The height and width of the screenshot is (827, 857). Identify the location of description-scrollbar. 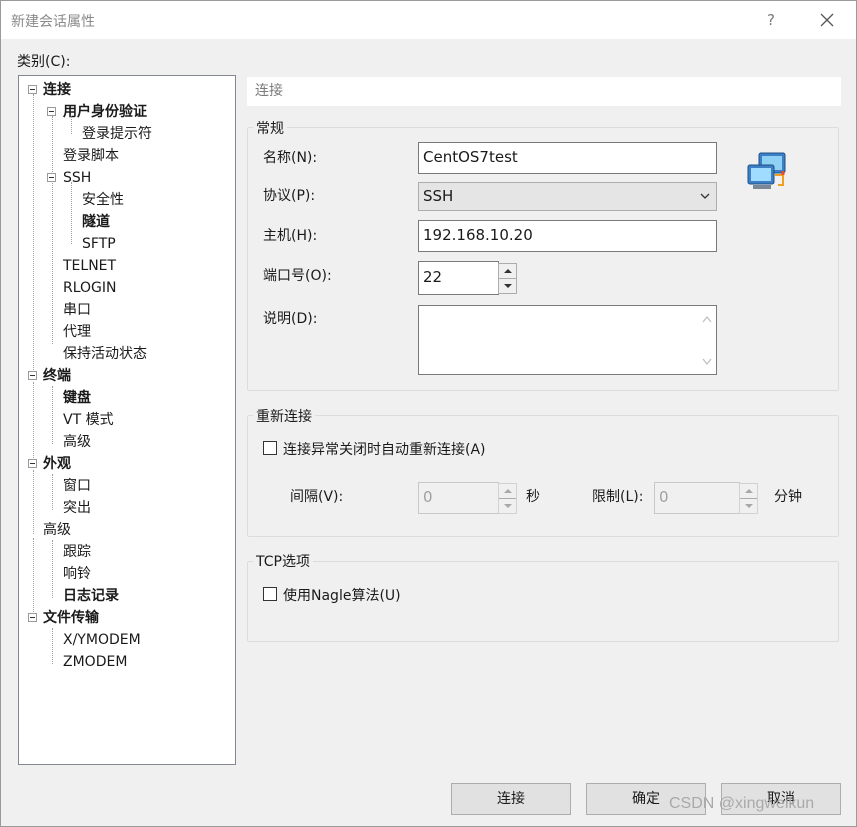
(707, 340).